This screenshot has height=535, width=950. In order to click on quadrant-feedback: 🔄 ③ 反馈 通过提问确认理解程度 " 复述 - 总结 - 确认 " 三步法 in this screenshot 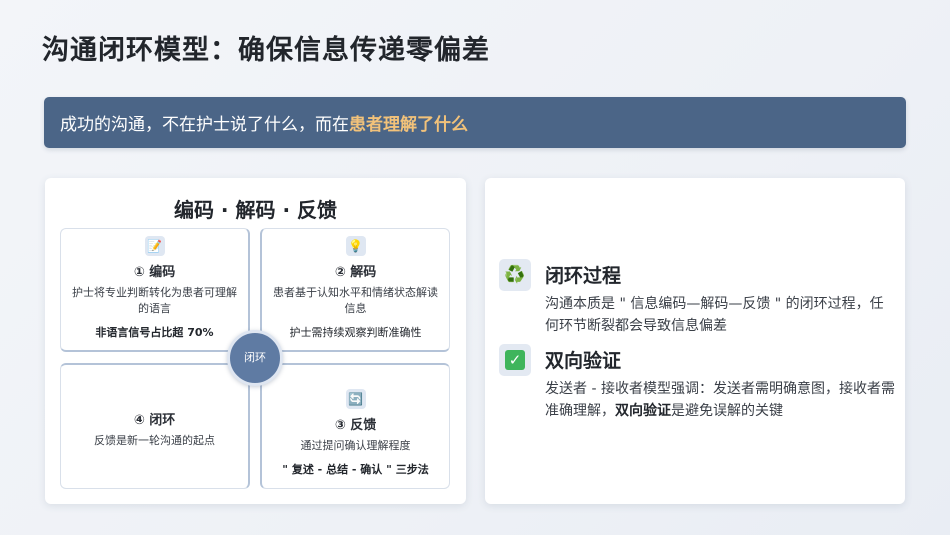, I will do `click(355, 426)`.